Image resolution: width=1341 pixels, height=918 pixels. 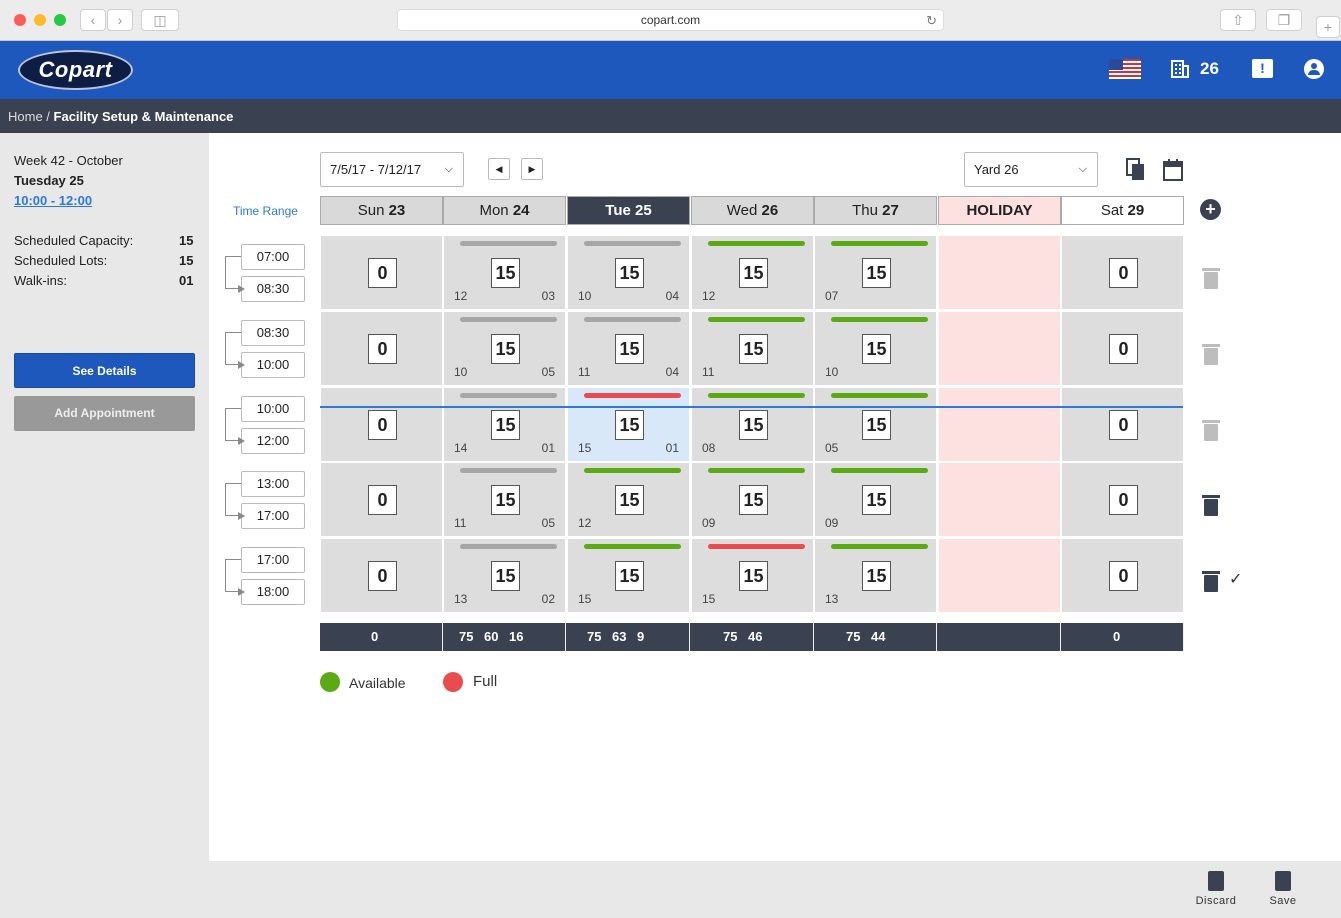 I want to click on copart-logo: Copart, so click(x=75, y=70).